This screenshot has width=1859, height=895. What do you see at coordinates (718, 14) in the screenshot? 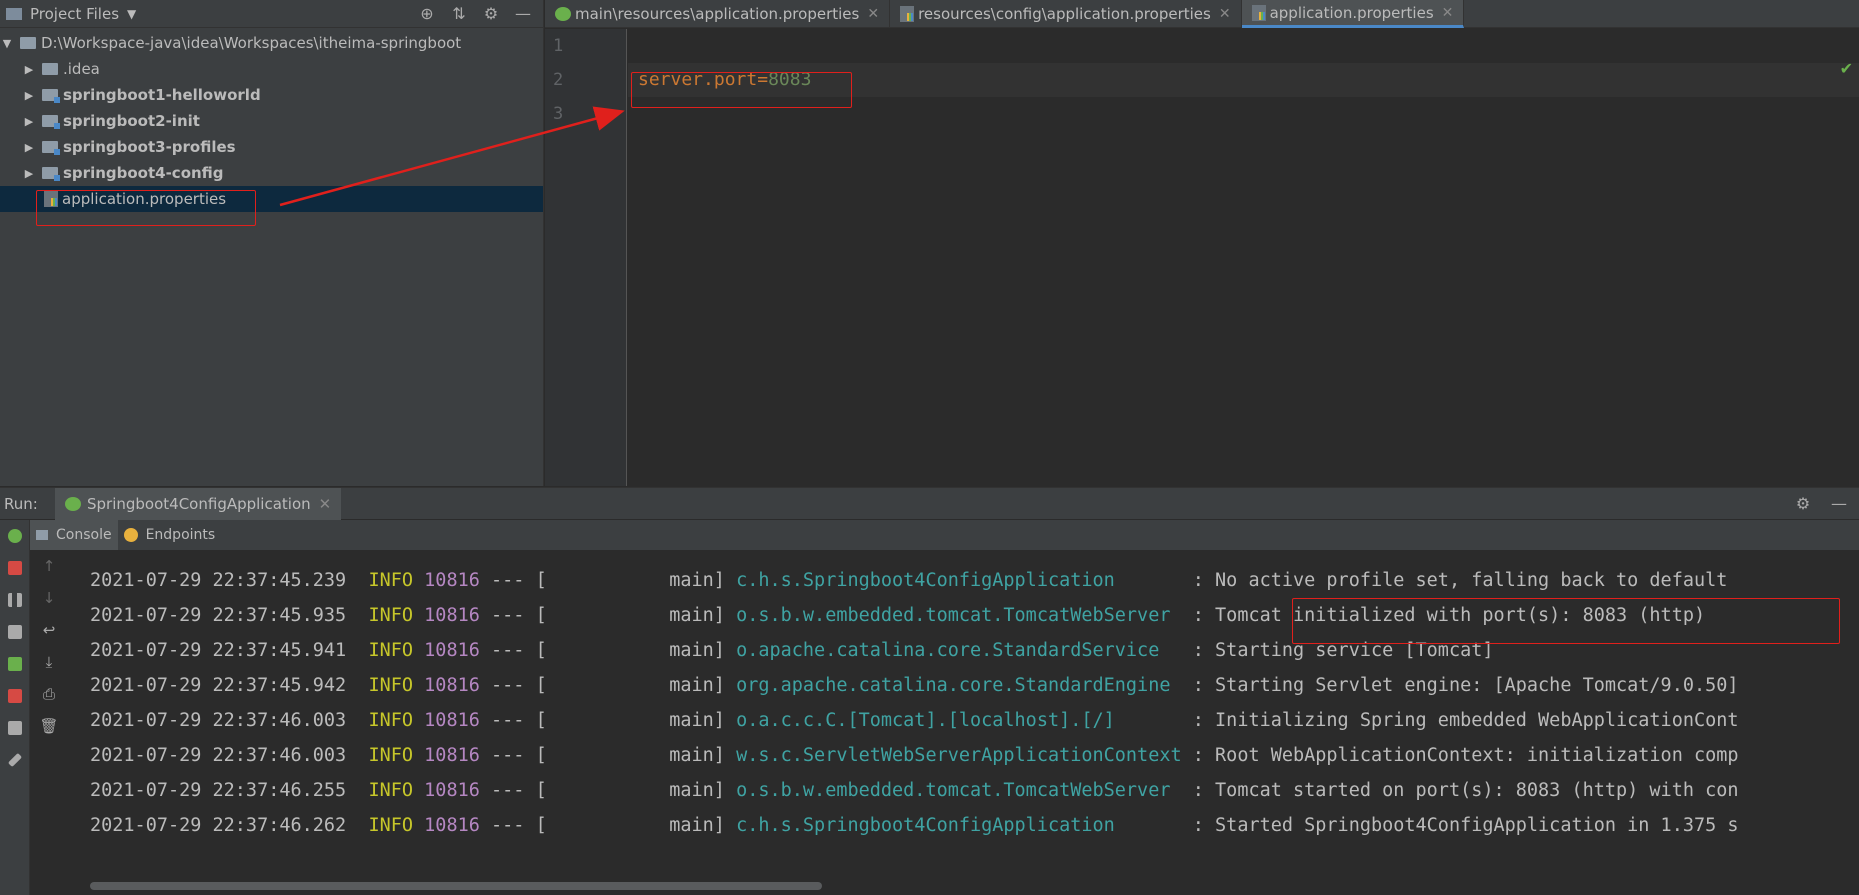
I see `tab-main-resources-application-properties: main\resources\application.properties ✕` at bounding box center [718, 14].